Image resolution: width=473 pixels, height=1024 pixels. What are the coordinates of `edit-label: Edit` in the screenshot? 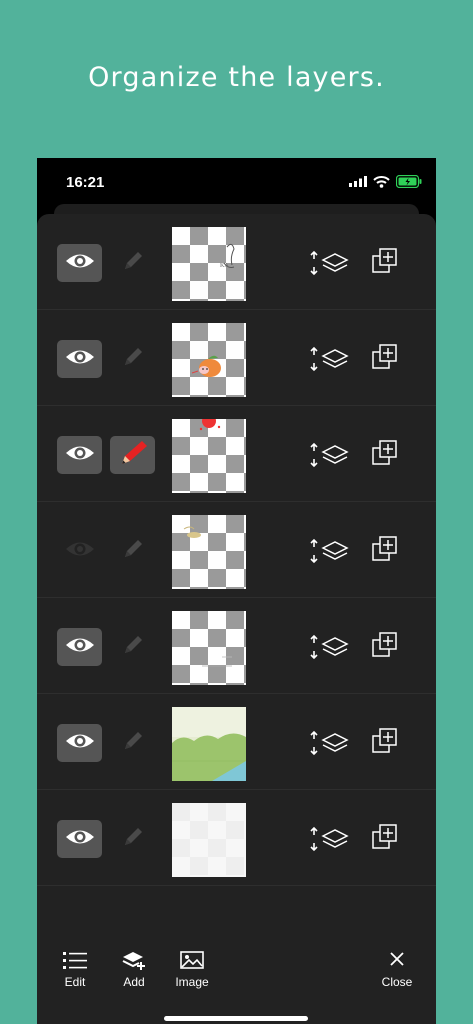 It's located at (75, 982).